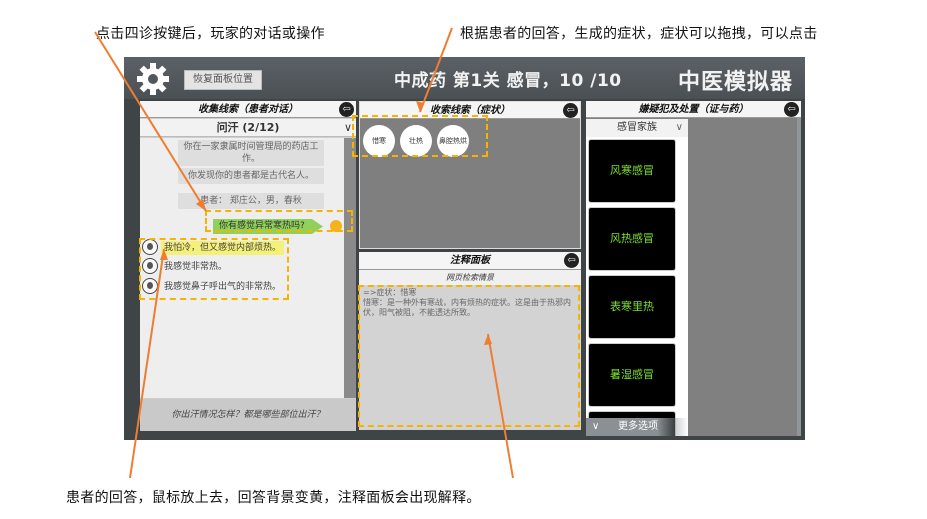  I want to click on symptom-panel: 收索线索（症状） ⇦ 惜寒 壮热 鼻腔热烘, so click(470, 175).